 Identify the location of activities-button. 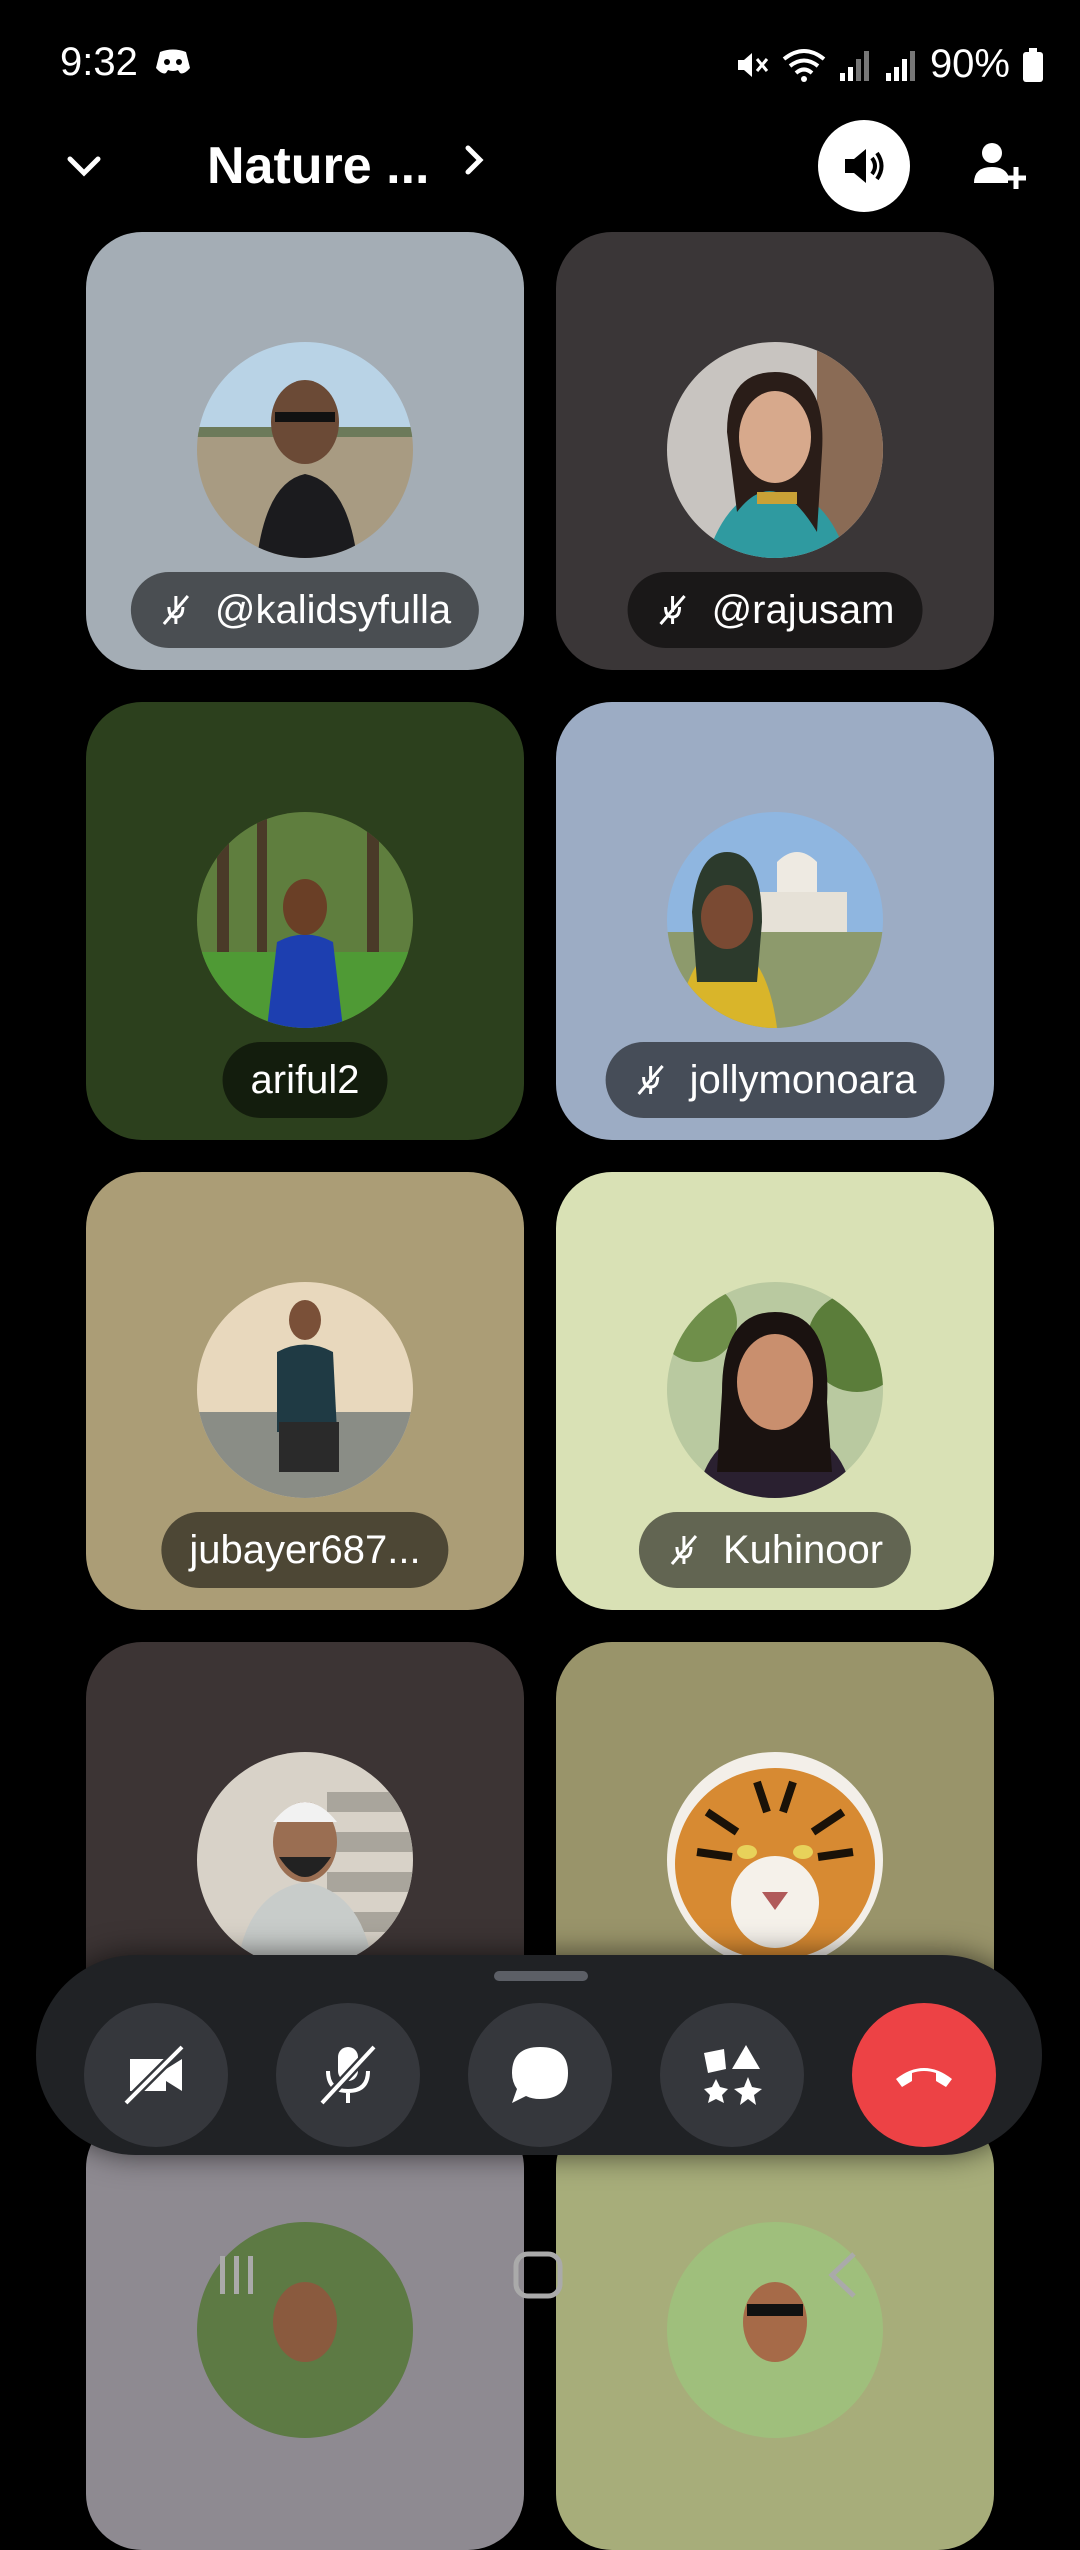
(732, 2075).